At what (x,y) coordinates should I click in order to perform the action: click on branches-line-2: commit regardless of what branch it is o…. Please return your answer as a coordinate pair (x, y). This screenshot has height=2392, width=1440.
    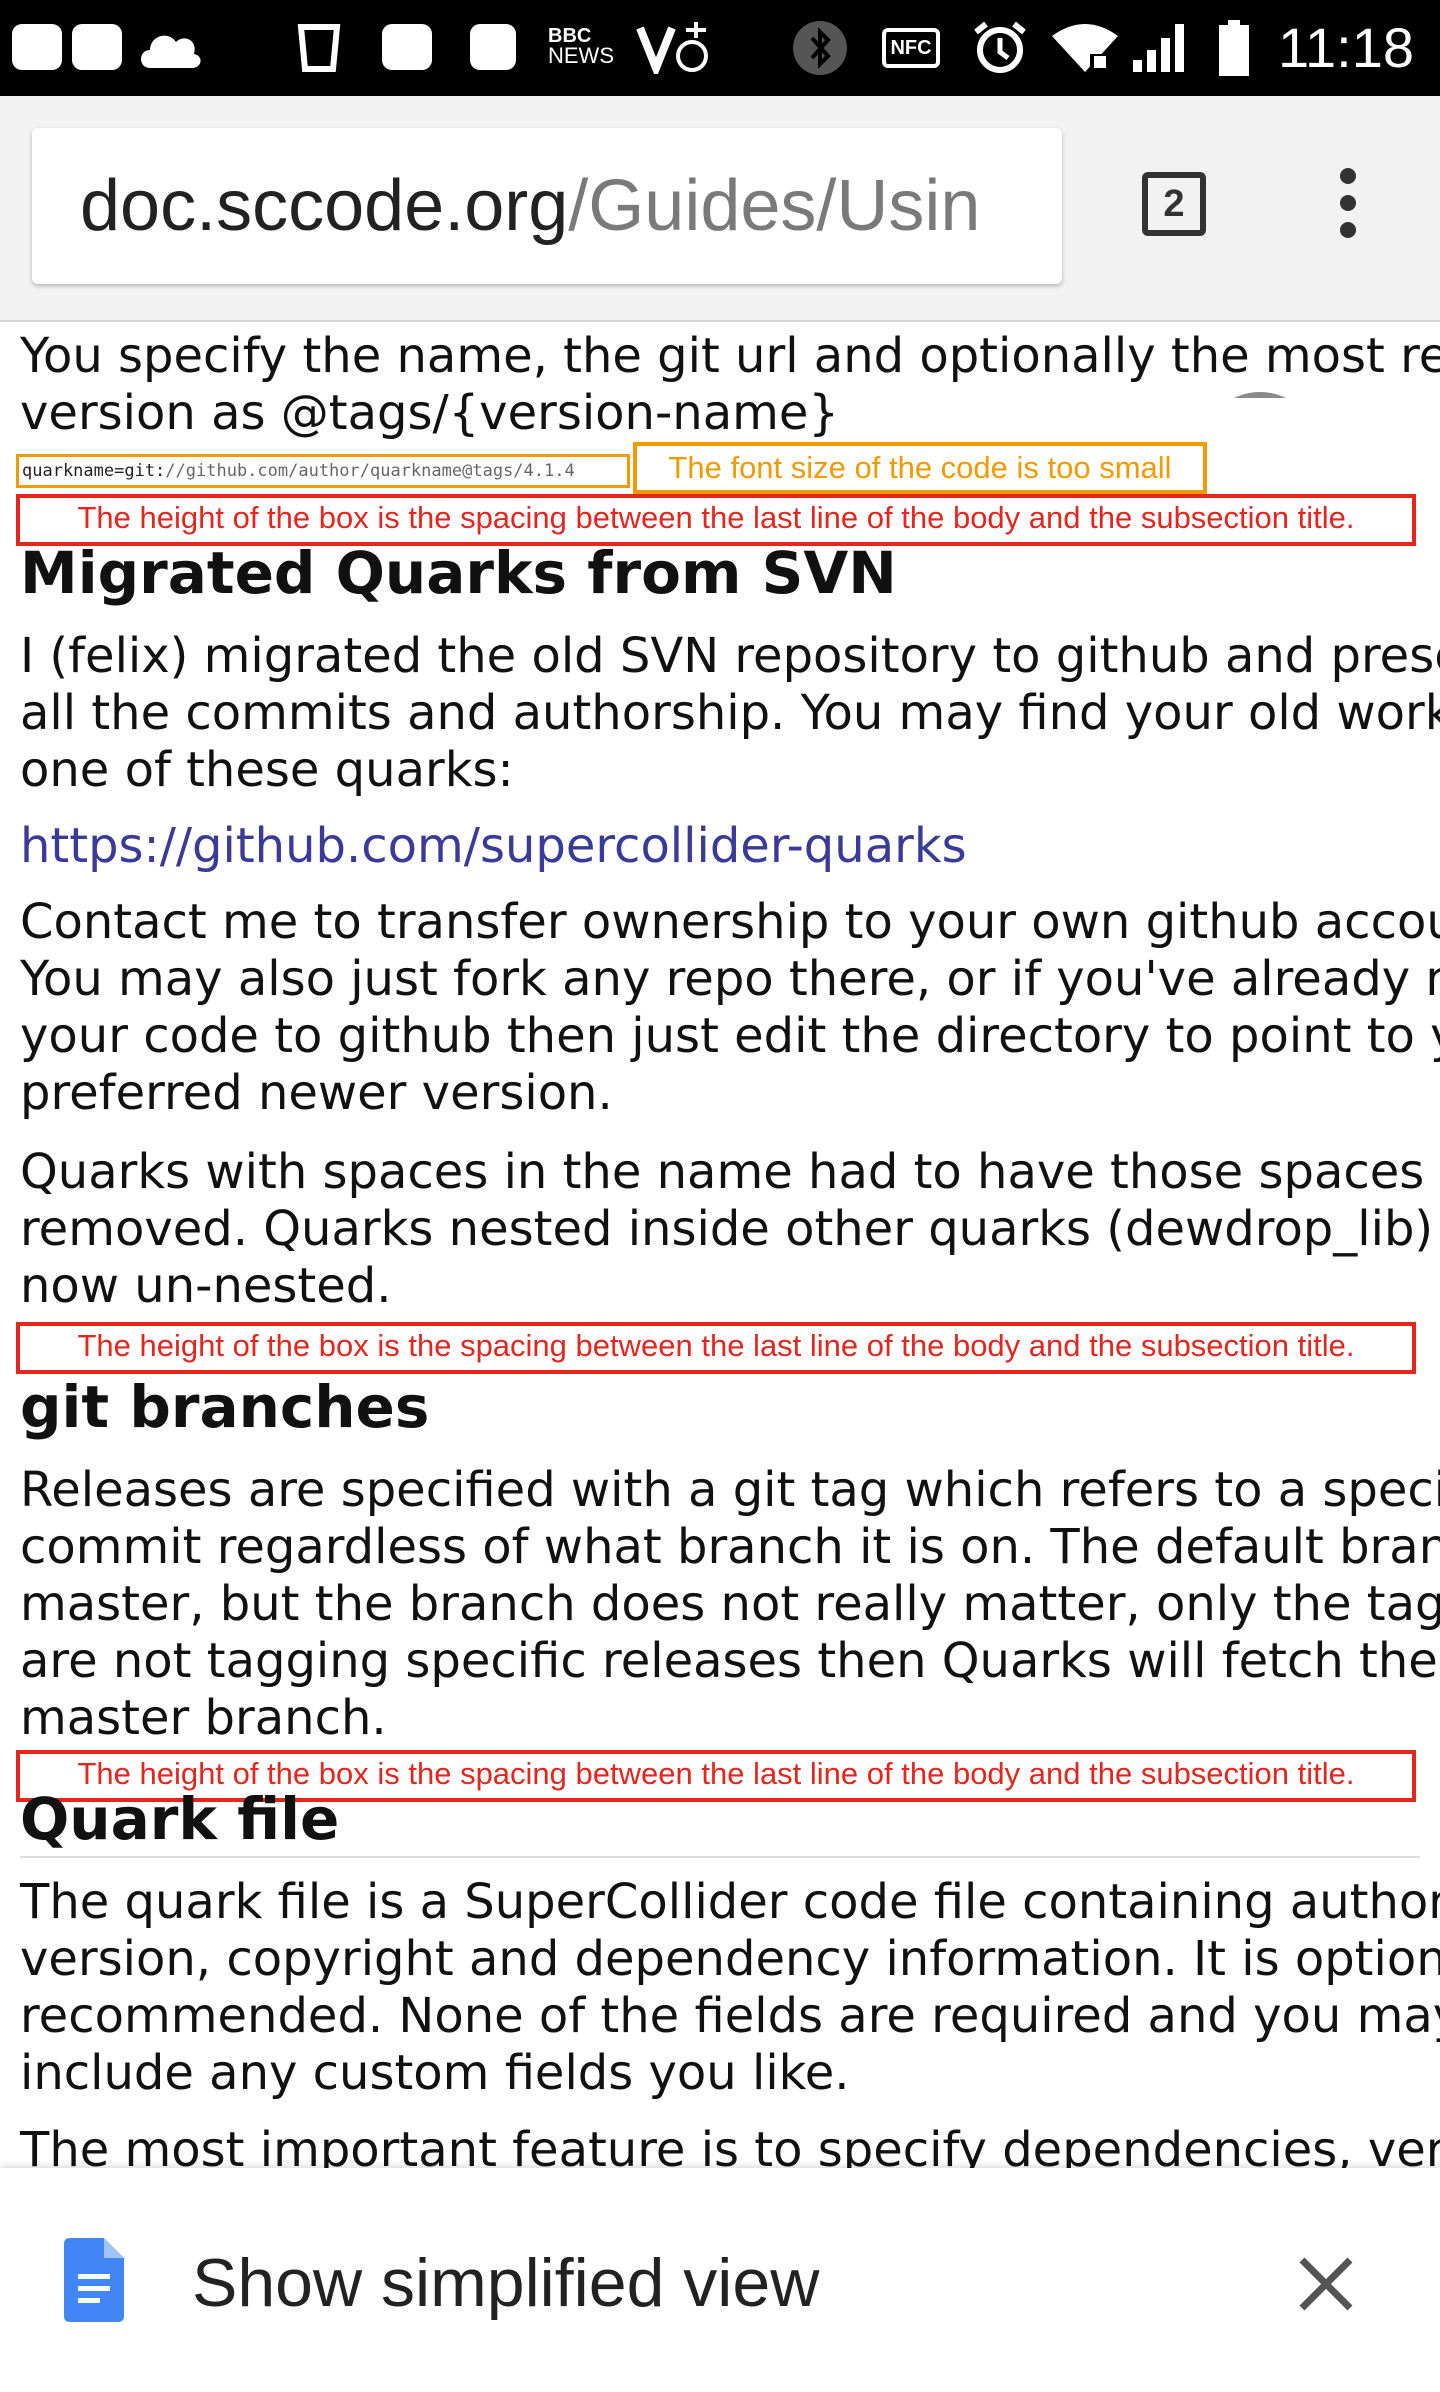
    Looking at the image, I should click on (730, 1547).